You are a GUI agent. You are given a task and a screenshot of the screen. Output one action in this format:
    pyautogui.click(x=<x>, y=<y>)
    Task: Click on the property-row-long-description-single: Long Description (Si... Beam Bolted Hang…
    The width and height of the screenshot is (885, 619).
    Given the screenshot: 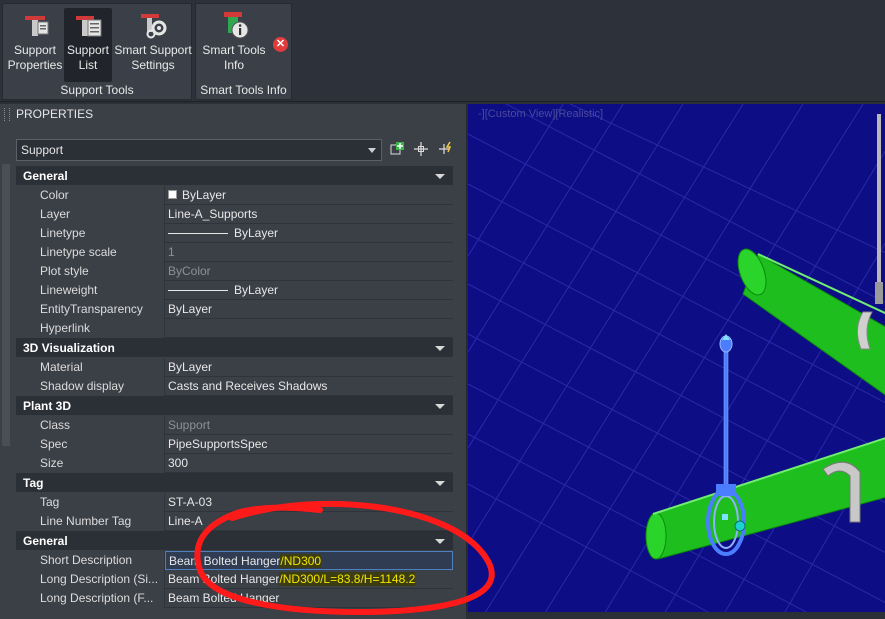 What is the action you would take?
    pyautogui.click(x=234, y=579)
    